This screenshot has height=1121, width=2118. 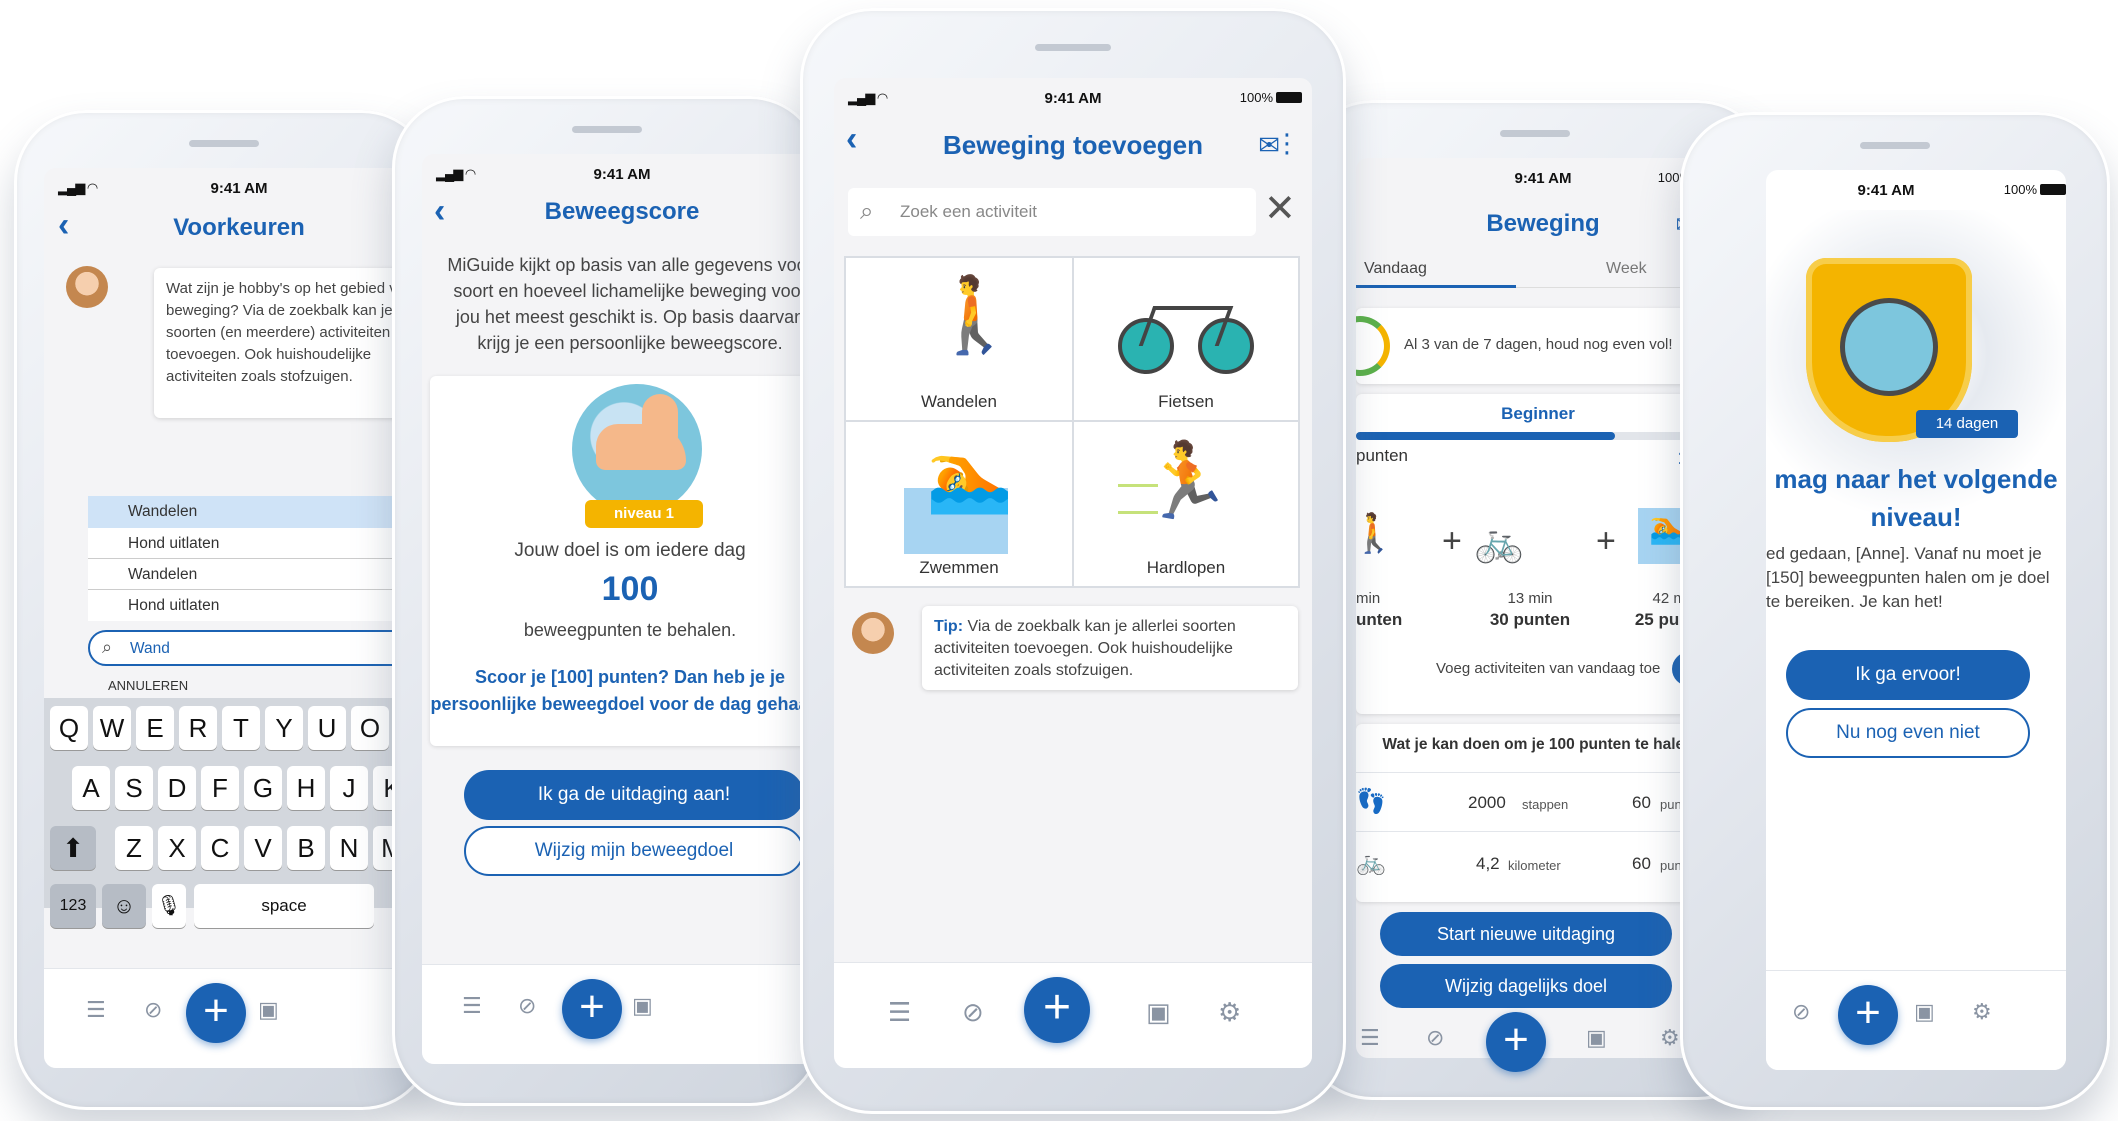 What do you see at coordinates (284, 906) in the screenshot?
I see `space-key: space` at bounding box center [284, 906].